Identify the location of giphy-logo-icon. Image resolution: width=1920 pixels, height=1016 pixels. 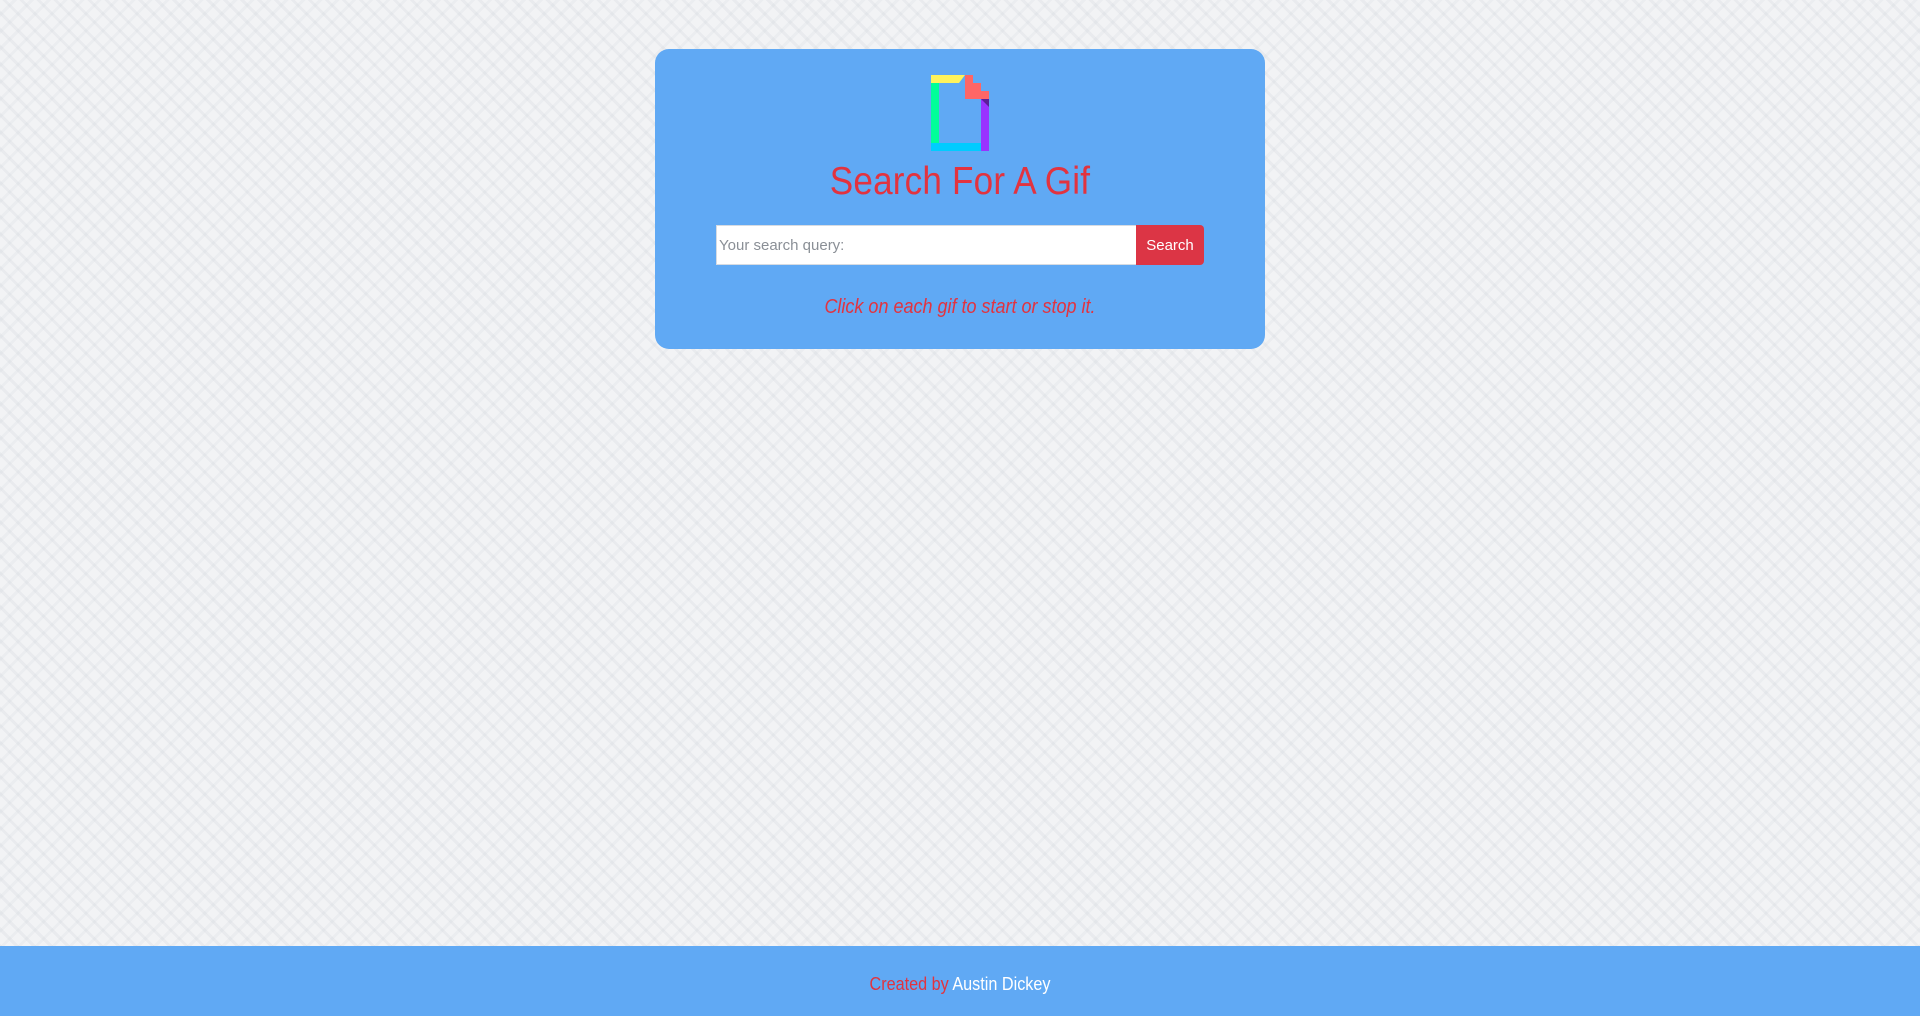
(960, 113).